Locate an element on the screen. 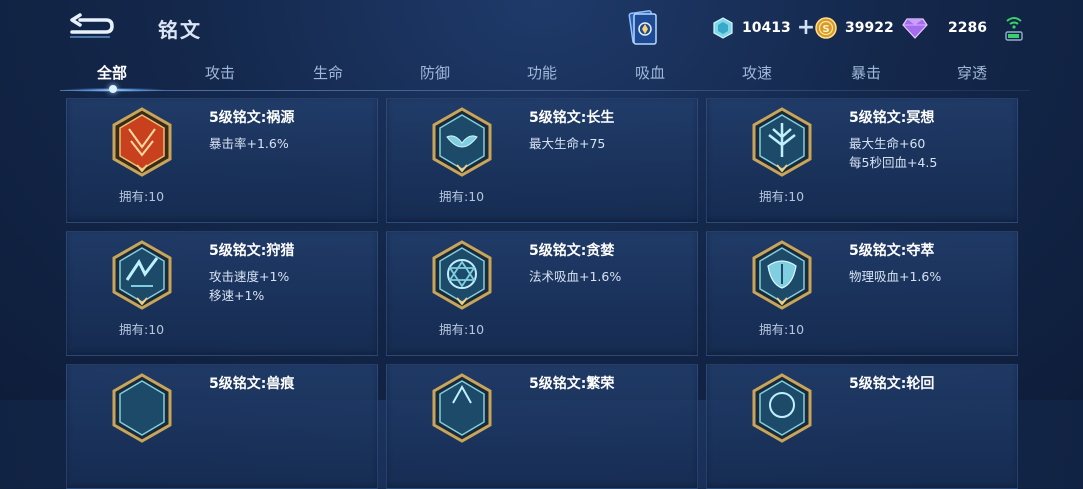  red-rune-emblem-icon is located at coordinates (142, 142).